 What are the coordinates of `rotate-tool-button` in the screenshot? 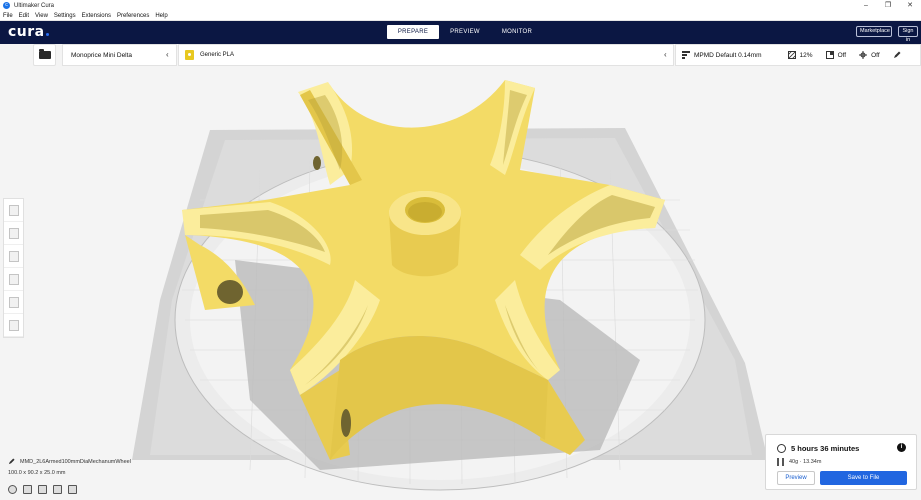 It's located at (13, 256).